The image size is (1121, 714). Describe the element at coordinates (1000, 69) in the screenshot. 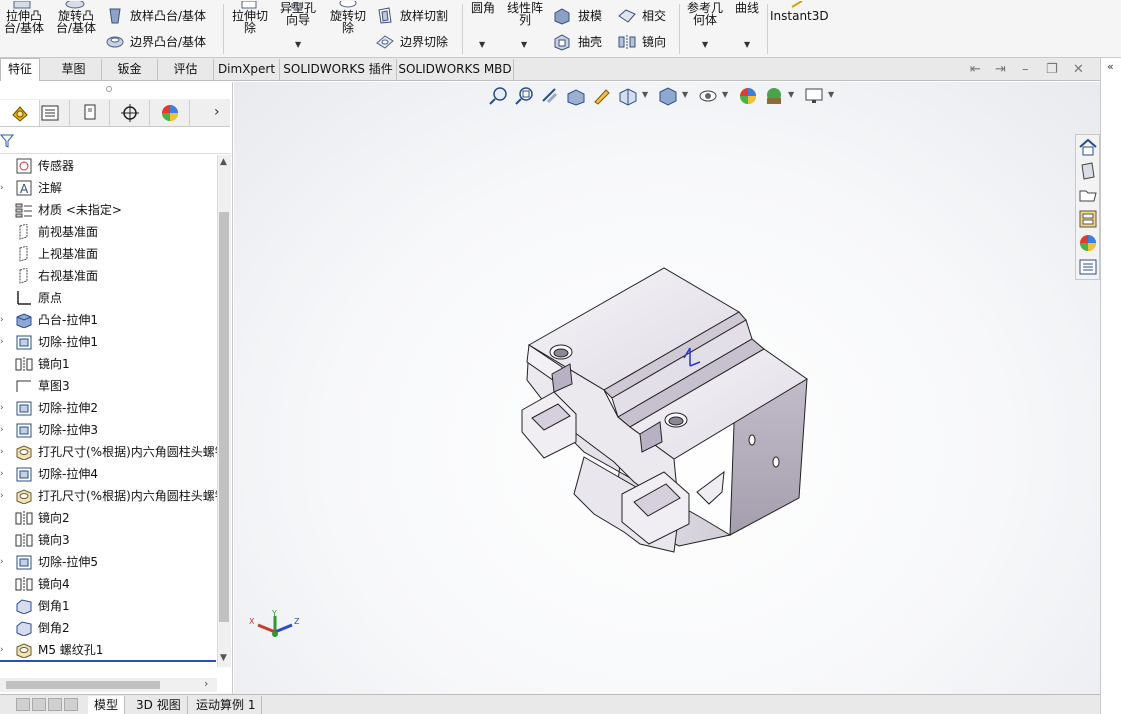

I see `next-document-icon: ⇥` at that location.